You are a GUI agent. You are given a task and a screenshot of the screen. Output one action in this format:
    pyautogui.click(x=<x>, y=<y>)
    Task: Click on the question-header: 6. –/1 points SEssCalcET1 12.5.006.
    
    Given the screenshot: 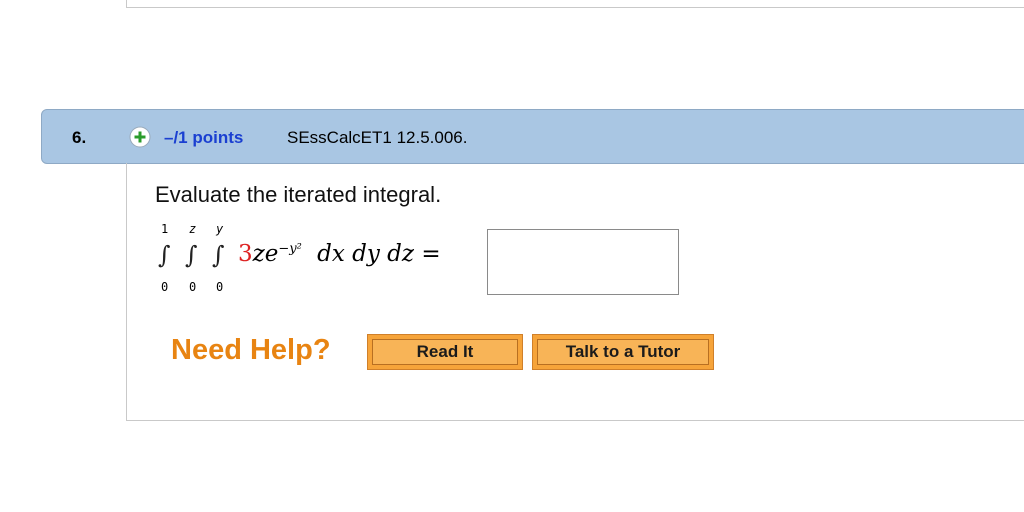 What is the action you would take?
    pyautogui.click(x=532, y=136)
    